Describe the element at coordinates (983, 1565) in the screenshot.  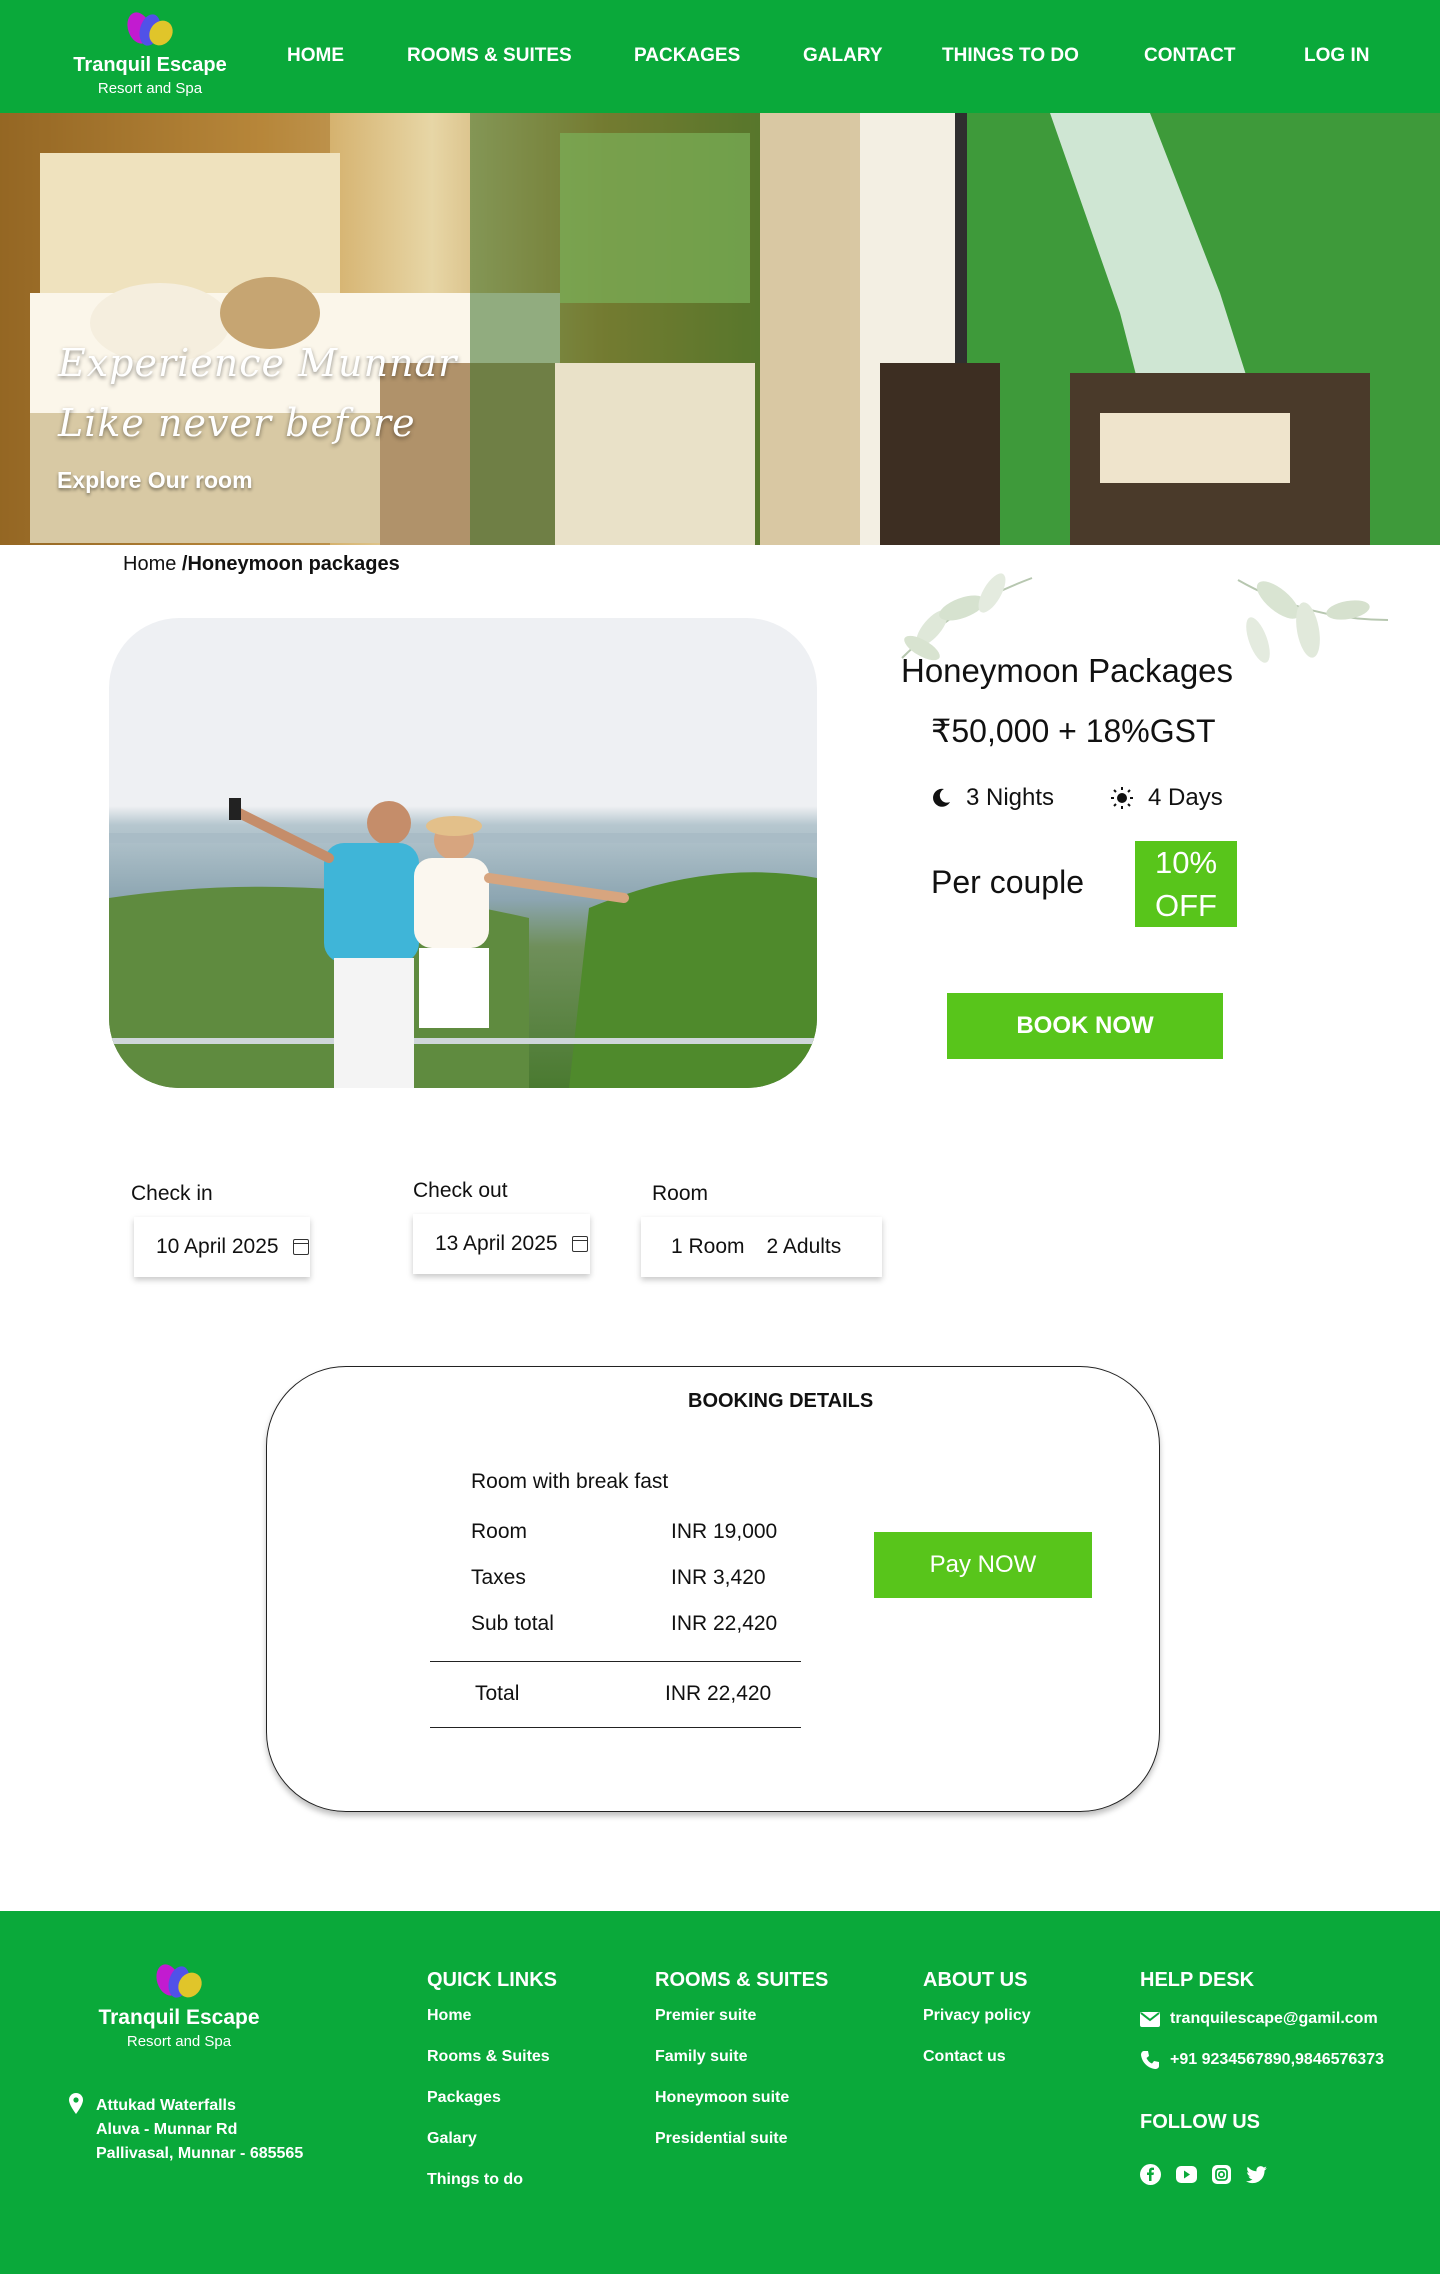
I see `pay-now-button: Pay NOW` at that location.